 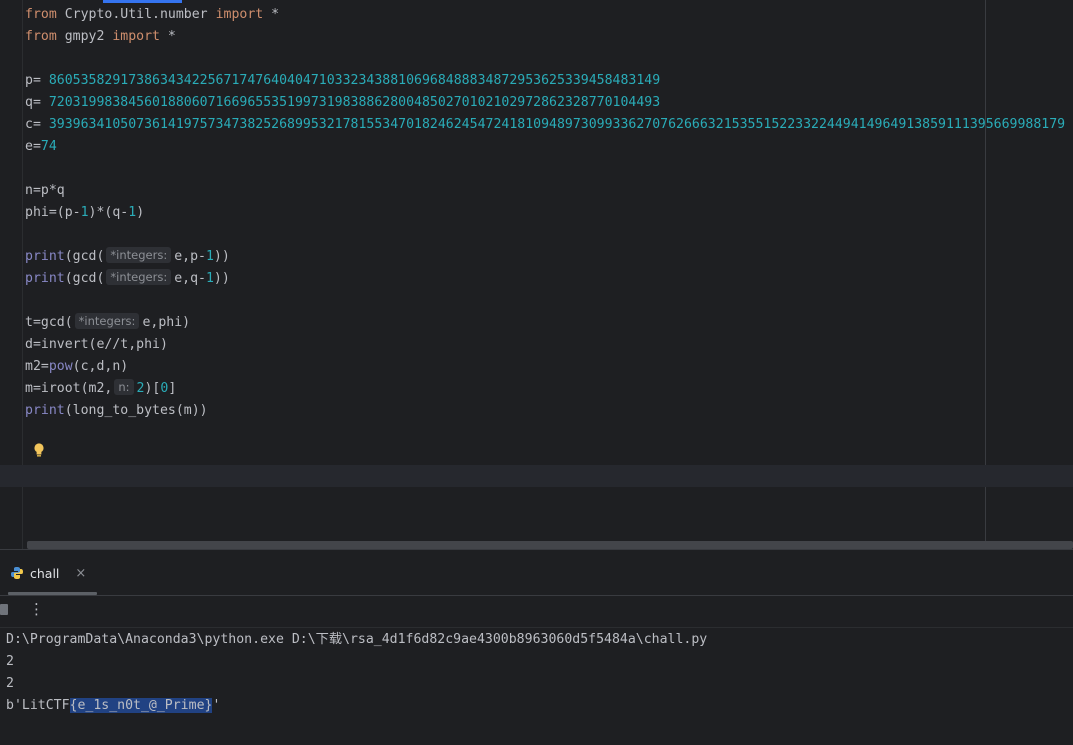 What do you see at coordinates (37, 102) in the screenshot?
I see `var-q: q=` at bounding box center [37, 102].